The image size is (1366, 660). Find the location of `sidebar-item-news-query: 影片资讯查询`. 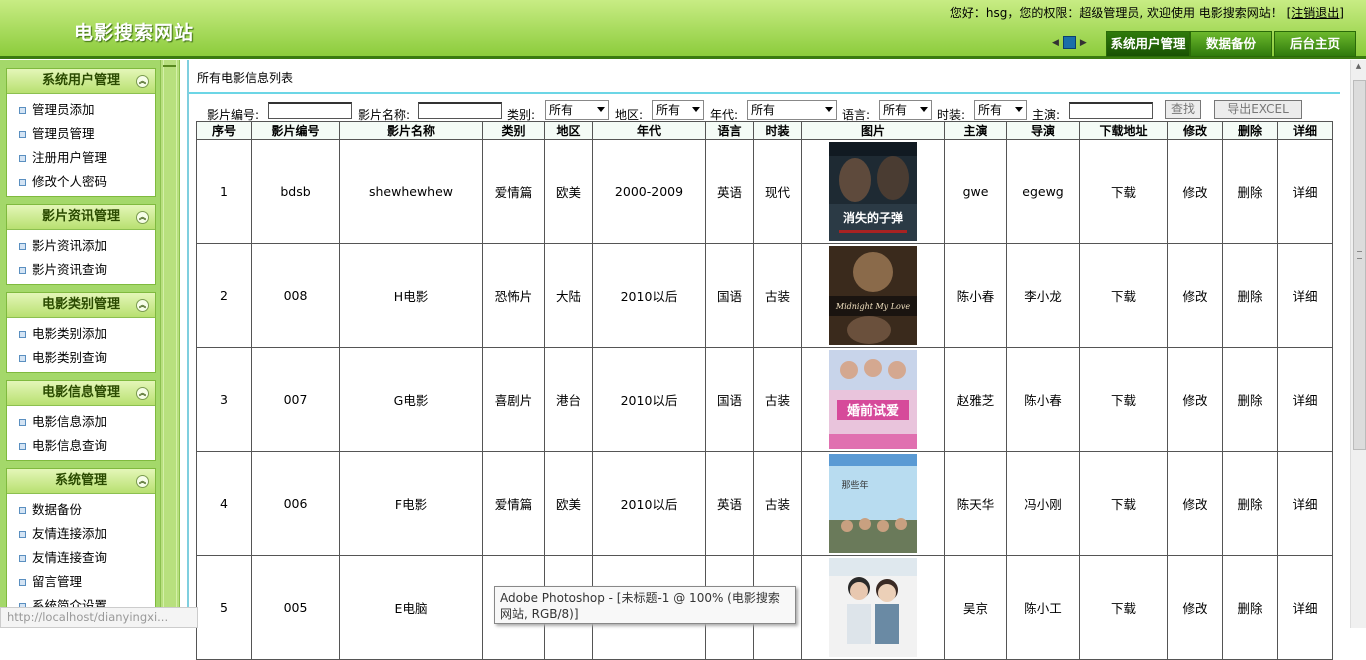

sidebar-item-news-query: 影片资讯查询 is located at coordinates (81, 270).